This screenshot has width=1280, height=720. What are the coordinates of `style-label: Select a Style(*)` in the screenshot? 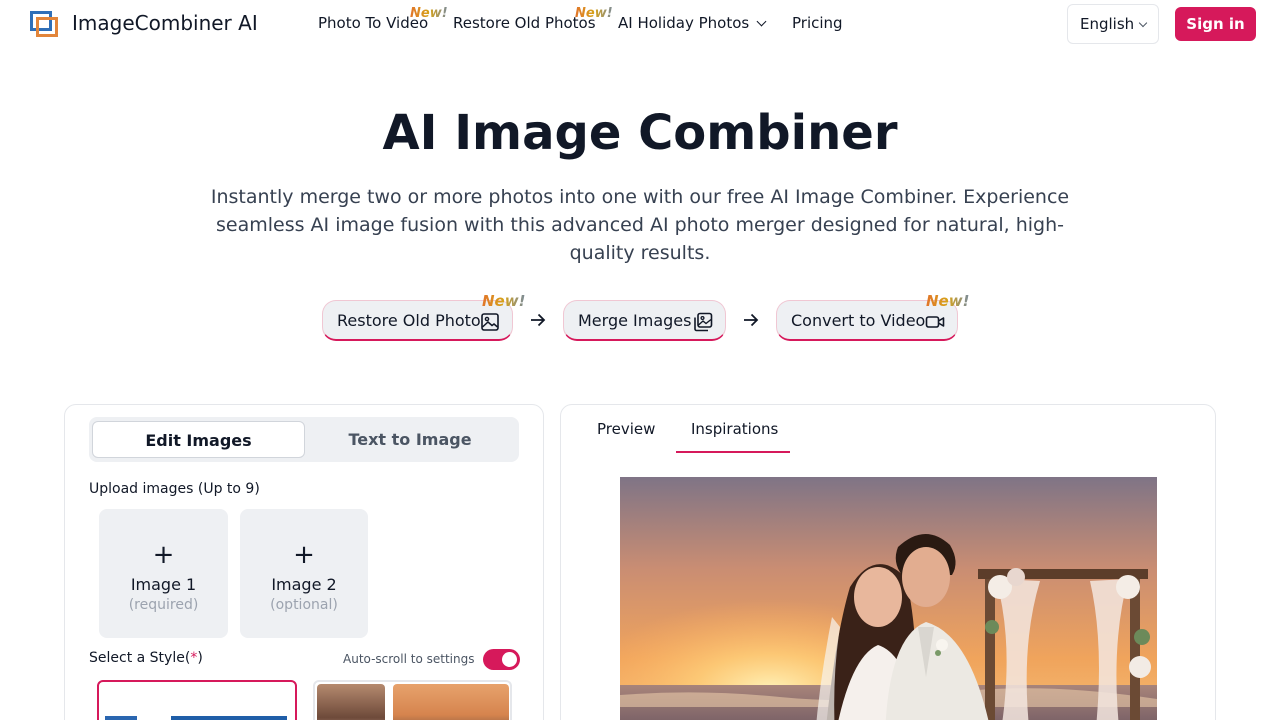 It's located at (146, 658).